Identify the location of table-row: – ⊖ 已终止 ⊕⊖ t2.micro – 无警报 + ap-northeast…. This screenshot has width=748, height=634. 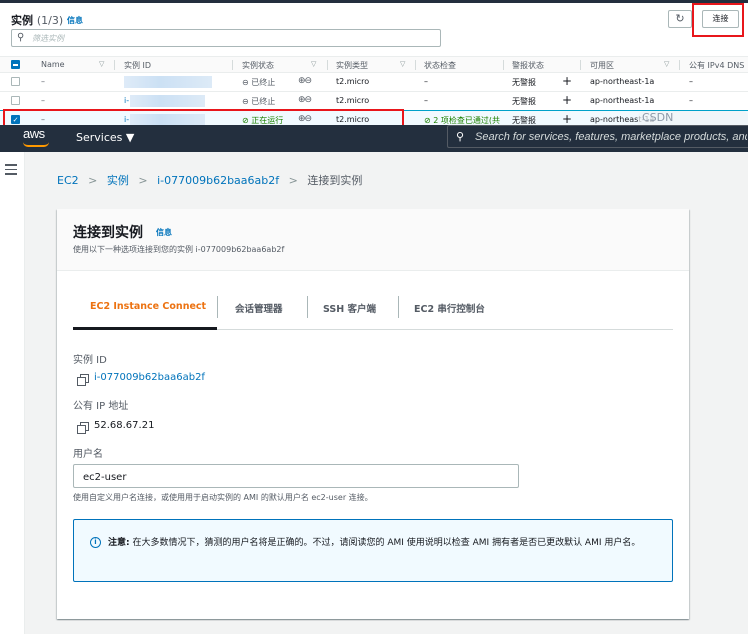
(374, 82).